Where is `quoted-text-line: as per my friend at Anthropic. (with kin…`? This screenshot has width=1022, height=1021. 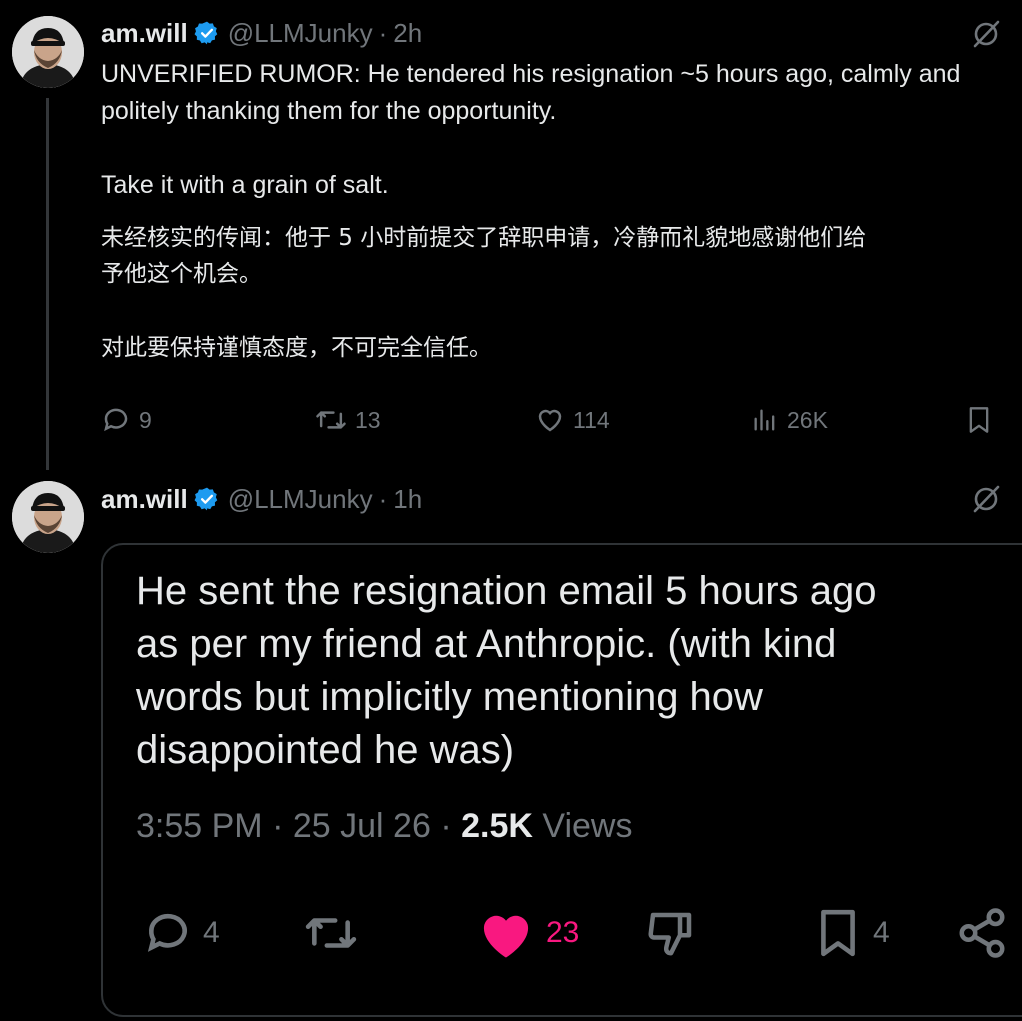 quoted-text-line: as per my friend at Anthropic. (with kin… is located at coordinates (486, 644).